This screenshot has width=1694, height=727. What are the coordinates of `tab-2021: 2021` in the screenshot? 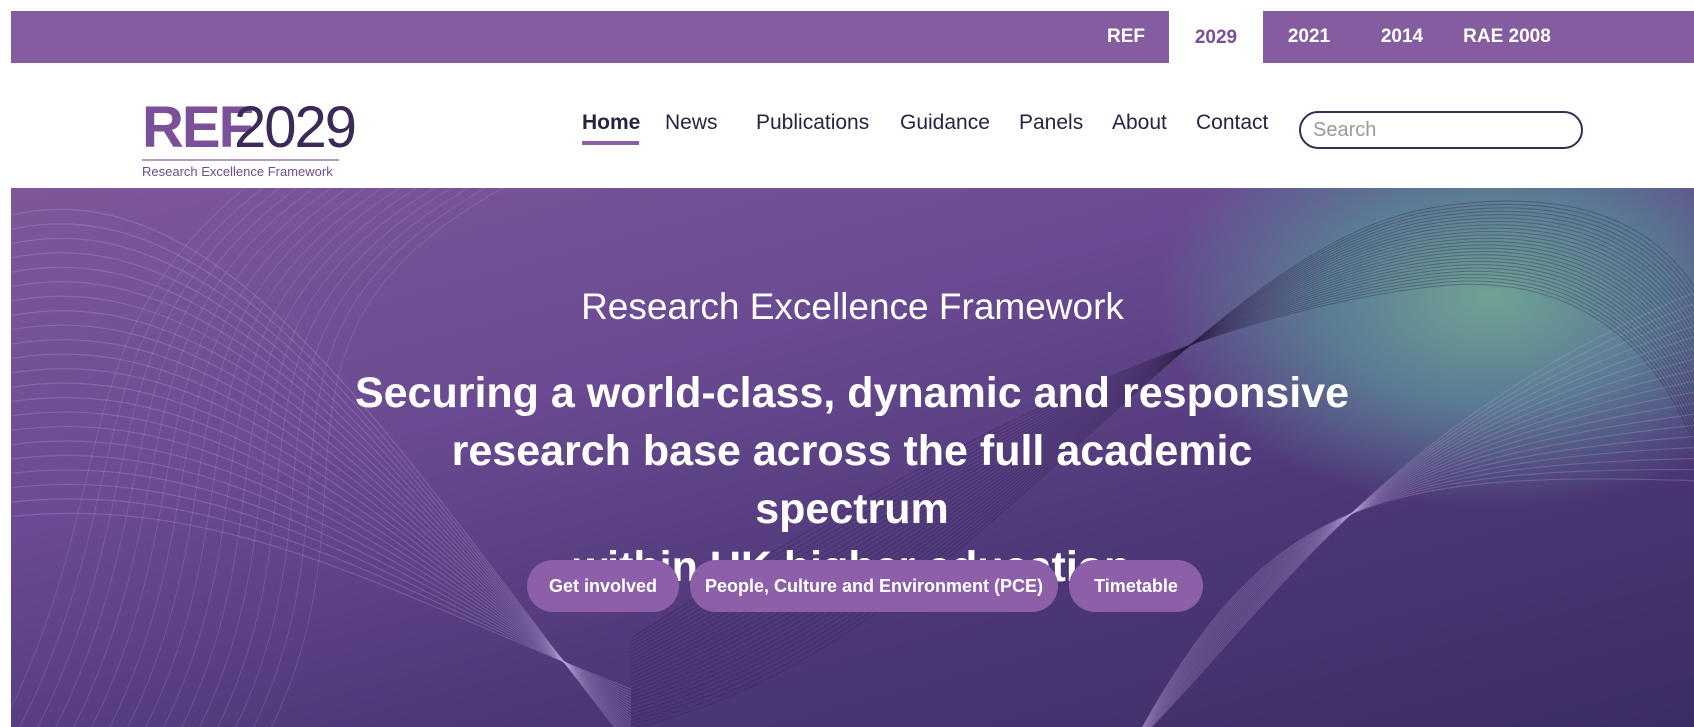 It's located at (1309, 37).